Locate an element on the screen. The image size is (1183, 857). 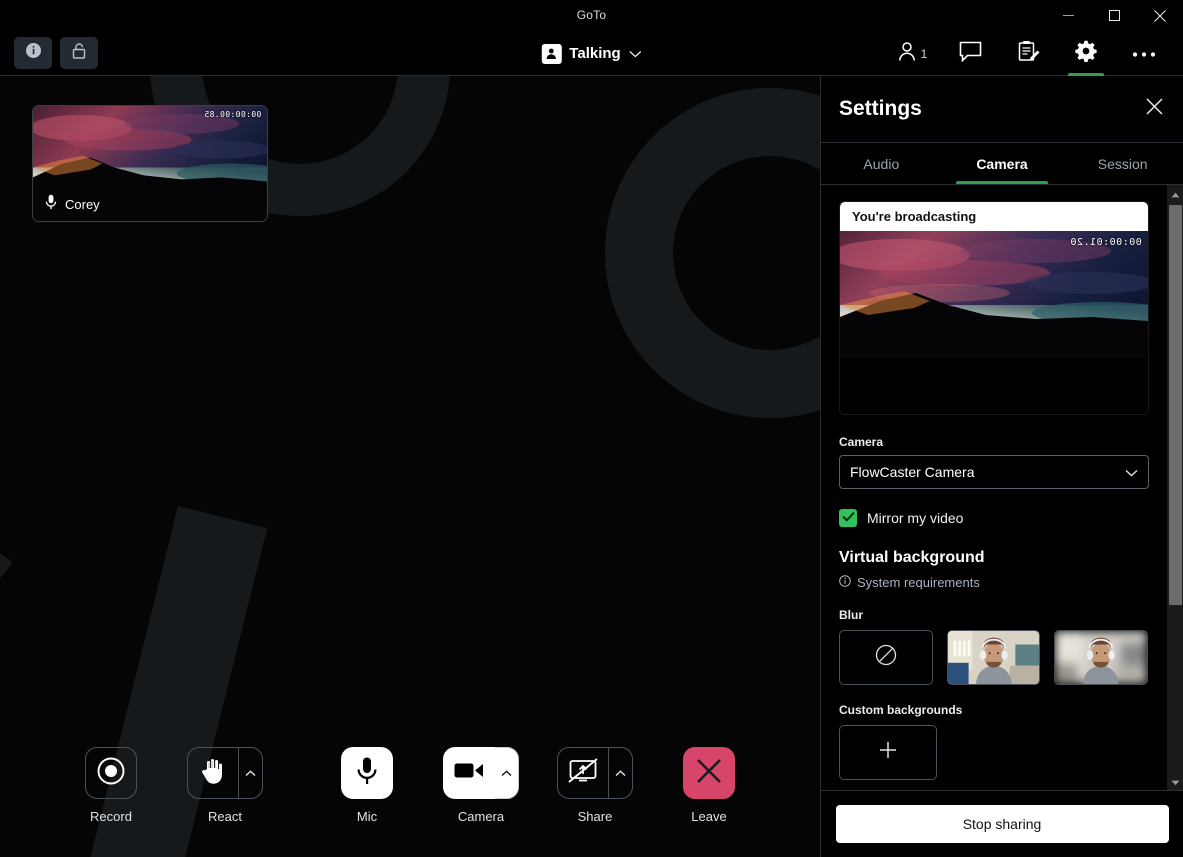
broadcast-timecode: 00:00:01.20 is located at coordinates (1106, 242).